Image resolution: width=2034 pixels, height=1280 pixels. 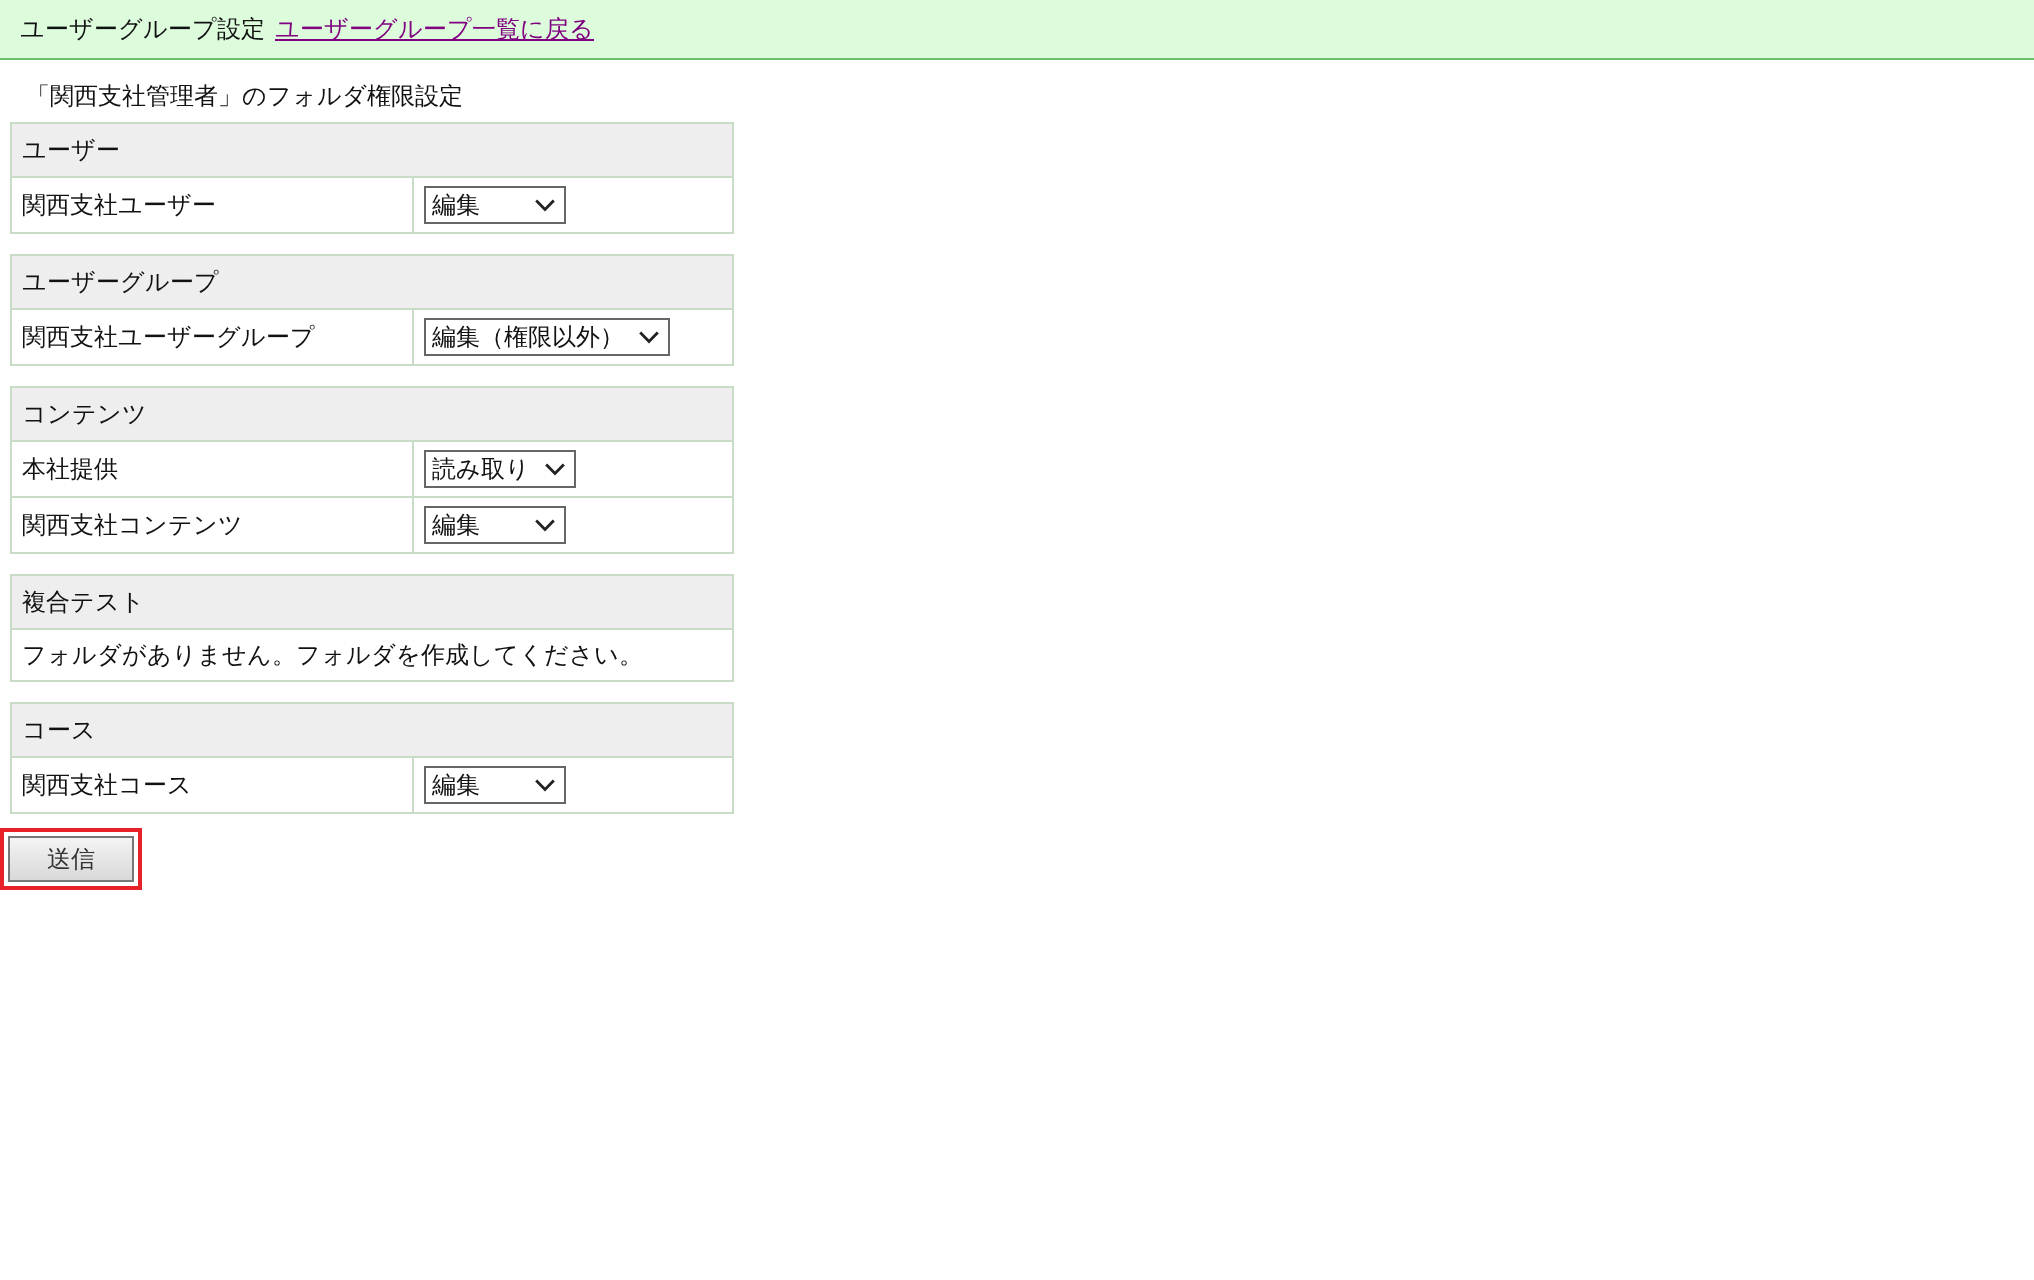 I want to click on submit-button: 送信, so click(x=71, y=859).